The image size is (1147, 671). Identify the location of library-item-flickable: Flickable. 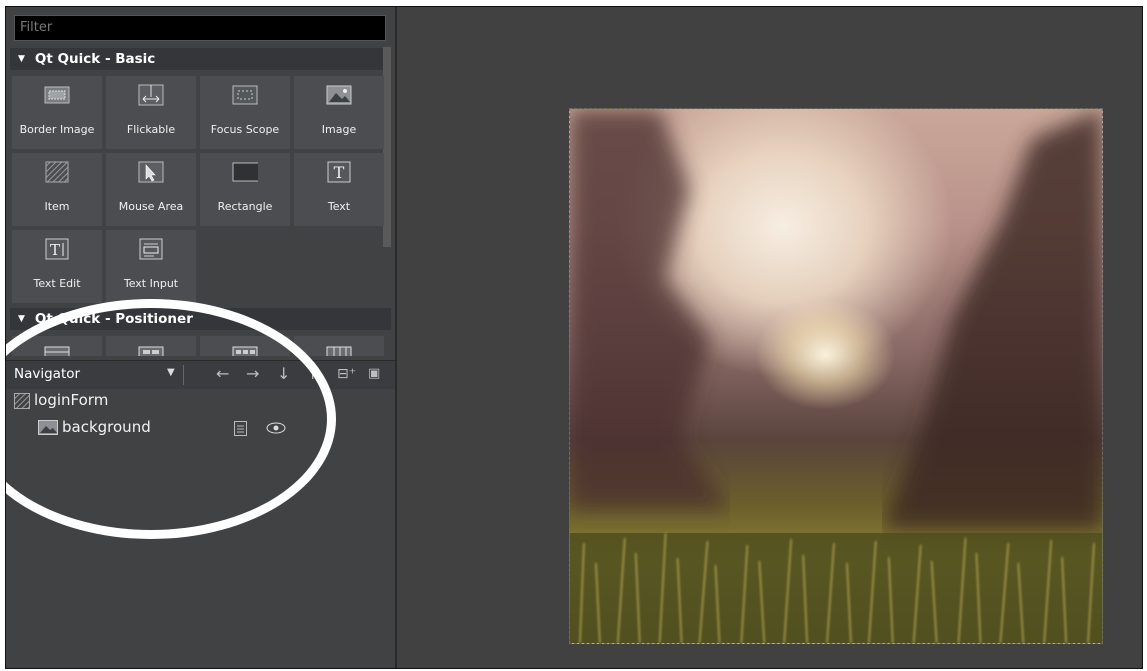
(151, 112).